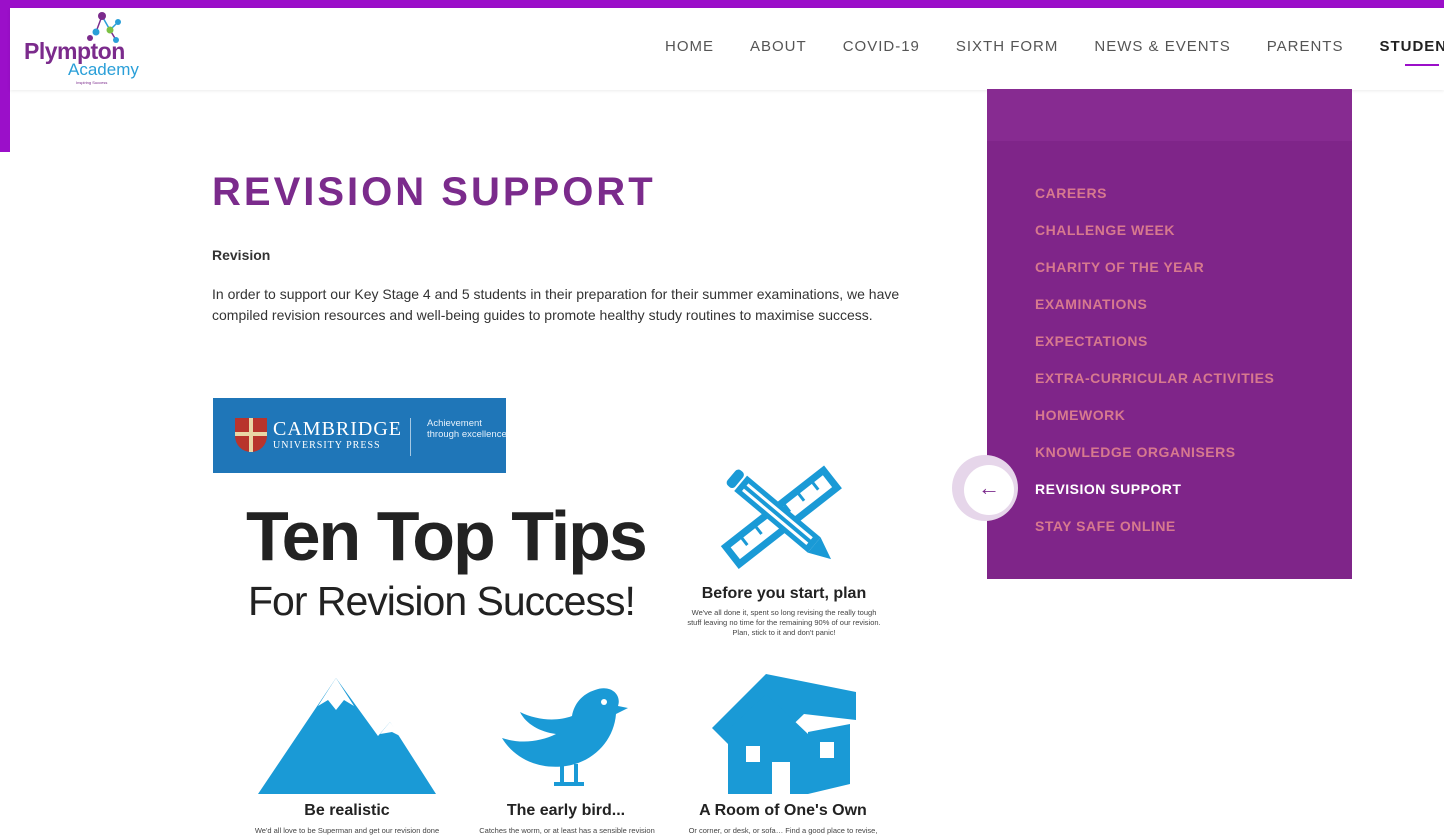  I want to click on publisher-name: CAMBRIDGE, so click(338, 429).